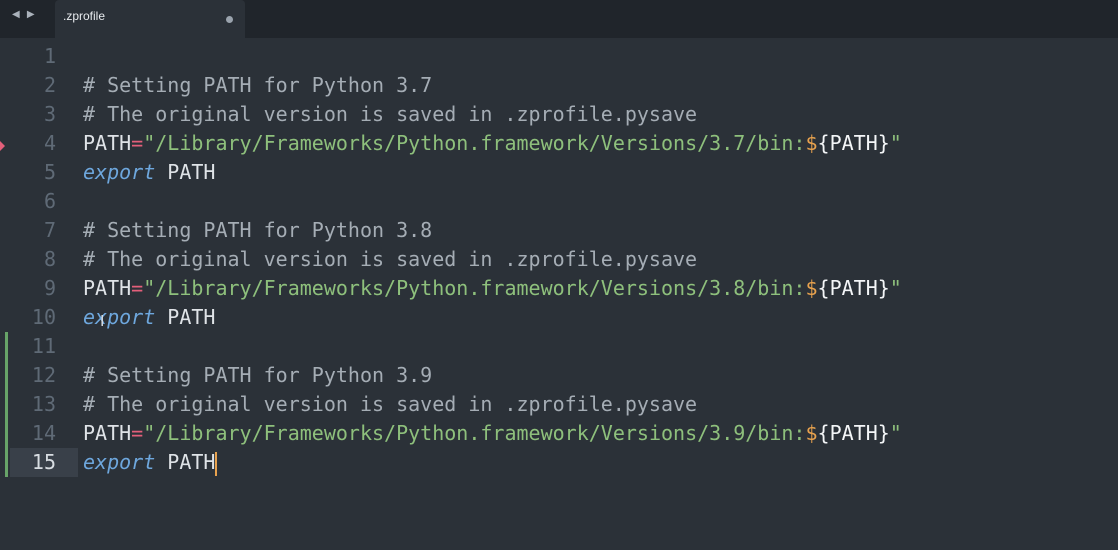 Image resolution: width=1118 pixels, height=550 pixels. Describe the element at coordinates (216, 463) in the screenshot. I see `text-cursor` at that location.